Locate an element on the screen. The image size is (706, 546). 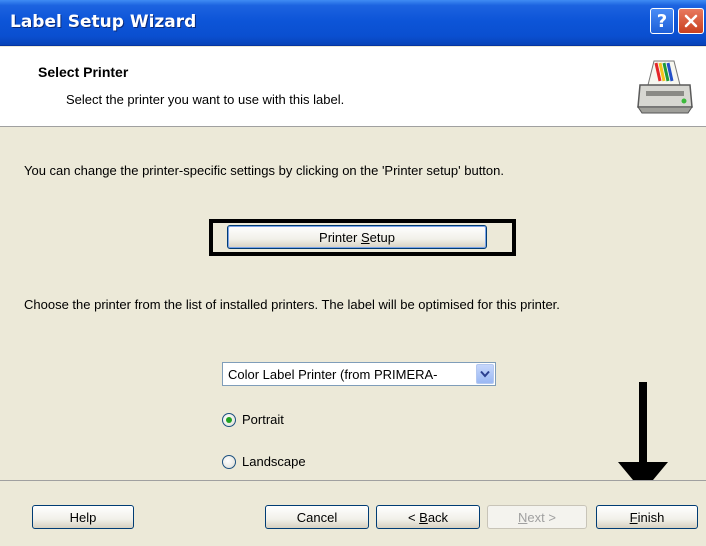
back-accelerator: B is located at coordinates (423, 517).